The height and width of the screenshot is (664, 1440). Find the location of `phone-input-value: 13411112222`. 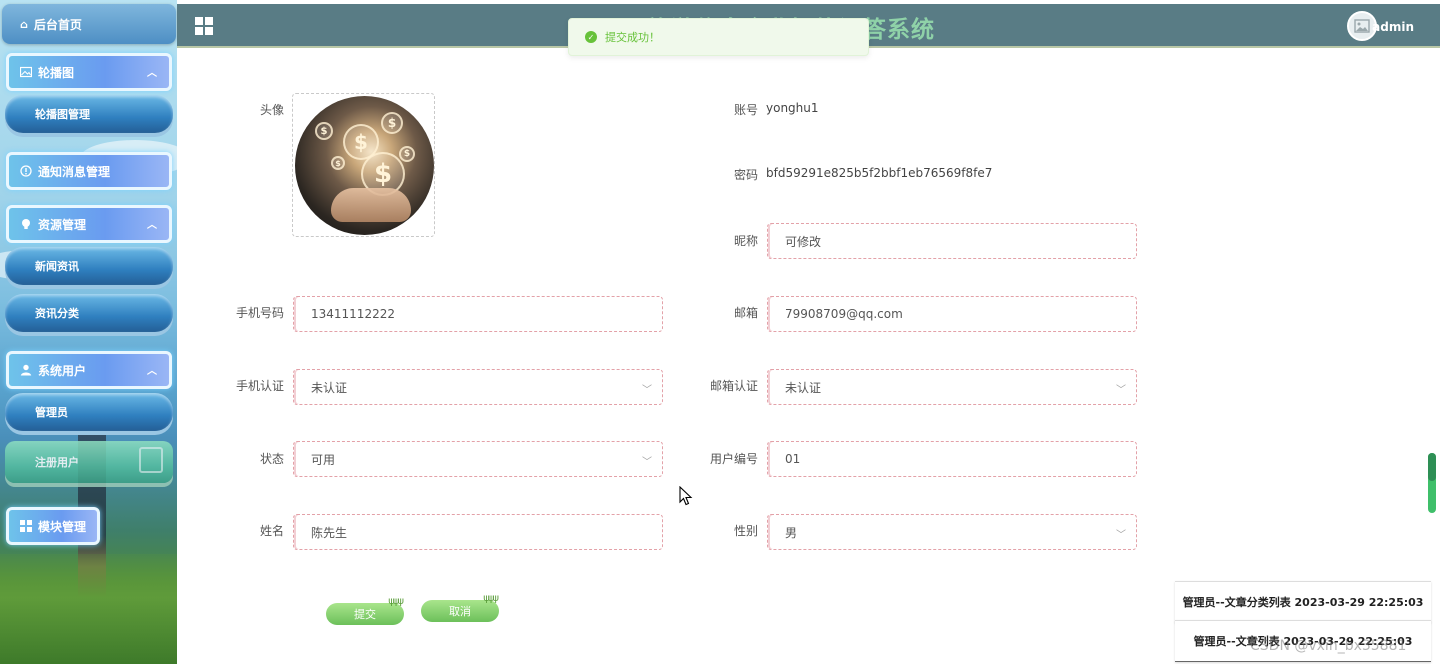

phone-input-value: 13411112222 is located at coordinates (353, 314).